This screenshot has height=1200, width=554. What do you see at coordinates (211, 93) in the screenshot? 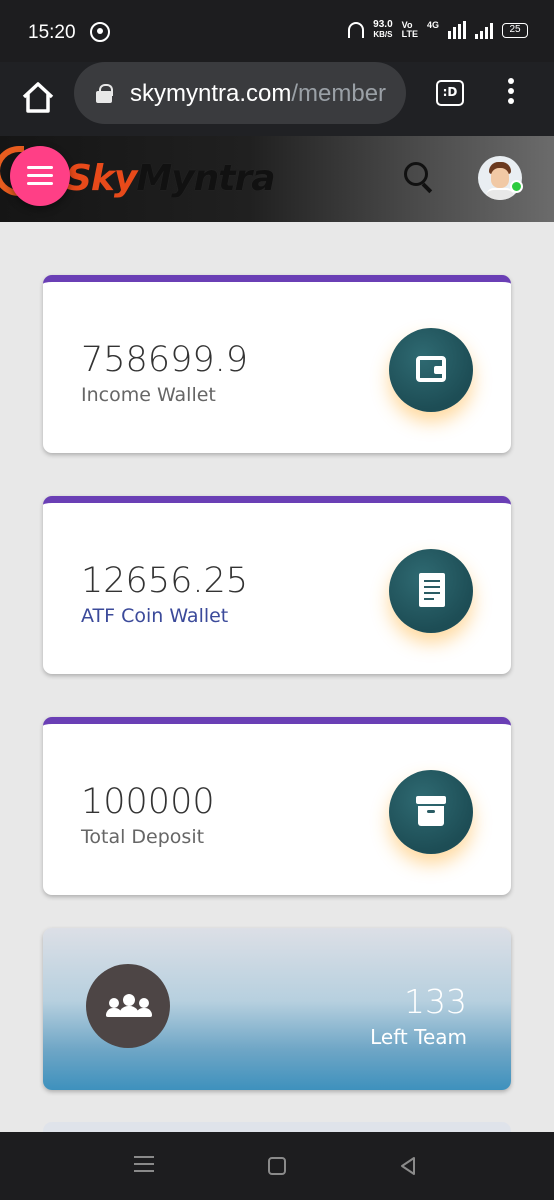
I see `url-host: skymyntra.com` at bounding box center [211, 93].